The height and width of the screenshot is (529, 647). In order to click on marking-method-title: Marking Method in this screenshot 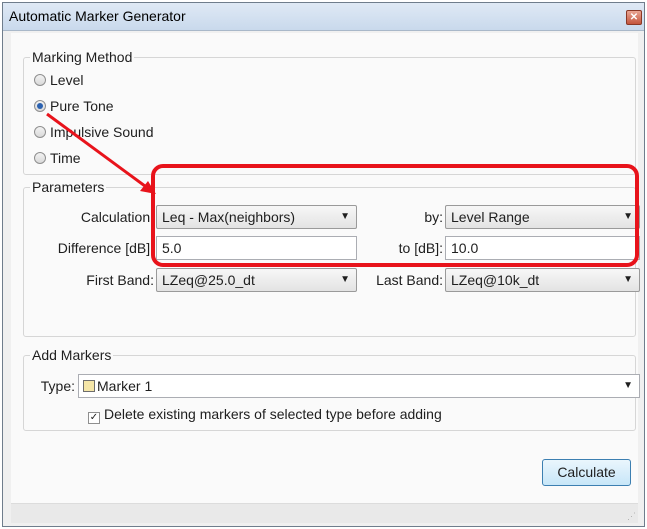, I will do `click(82, 57)`.